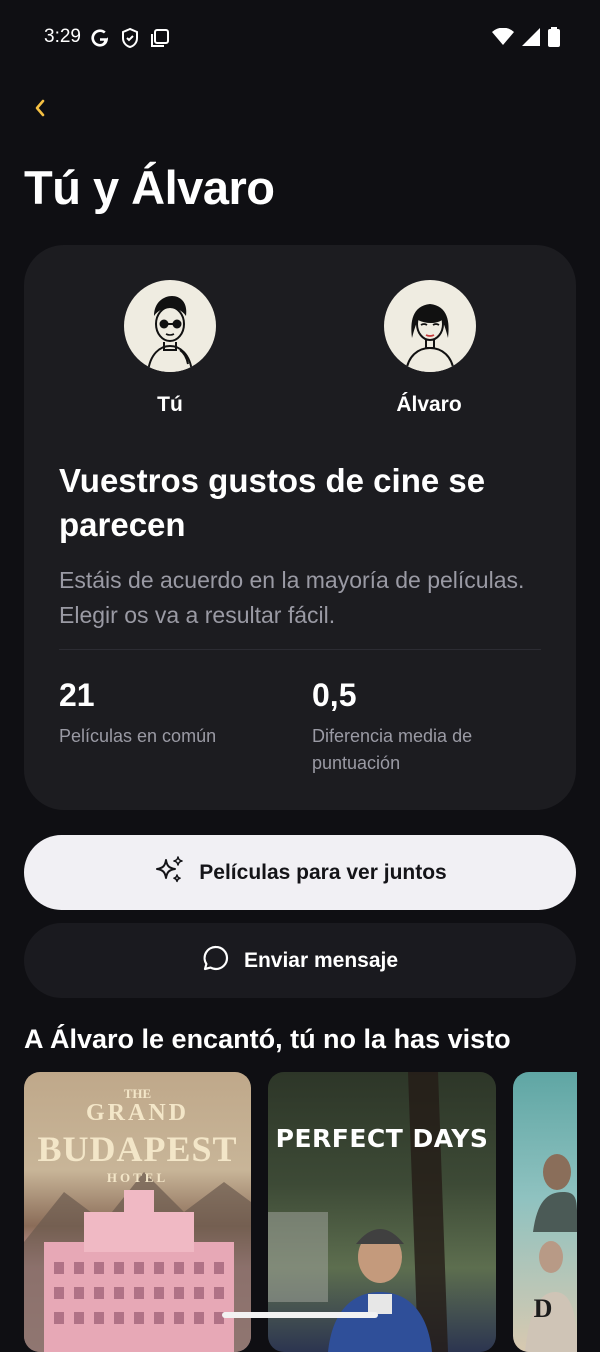 Image resolution: width=600 pixels, height=1352 pixels. I want to click on home-indicator, so click(300, 1315).